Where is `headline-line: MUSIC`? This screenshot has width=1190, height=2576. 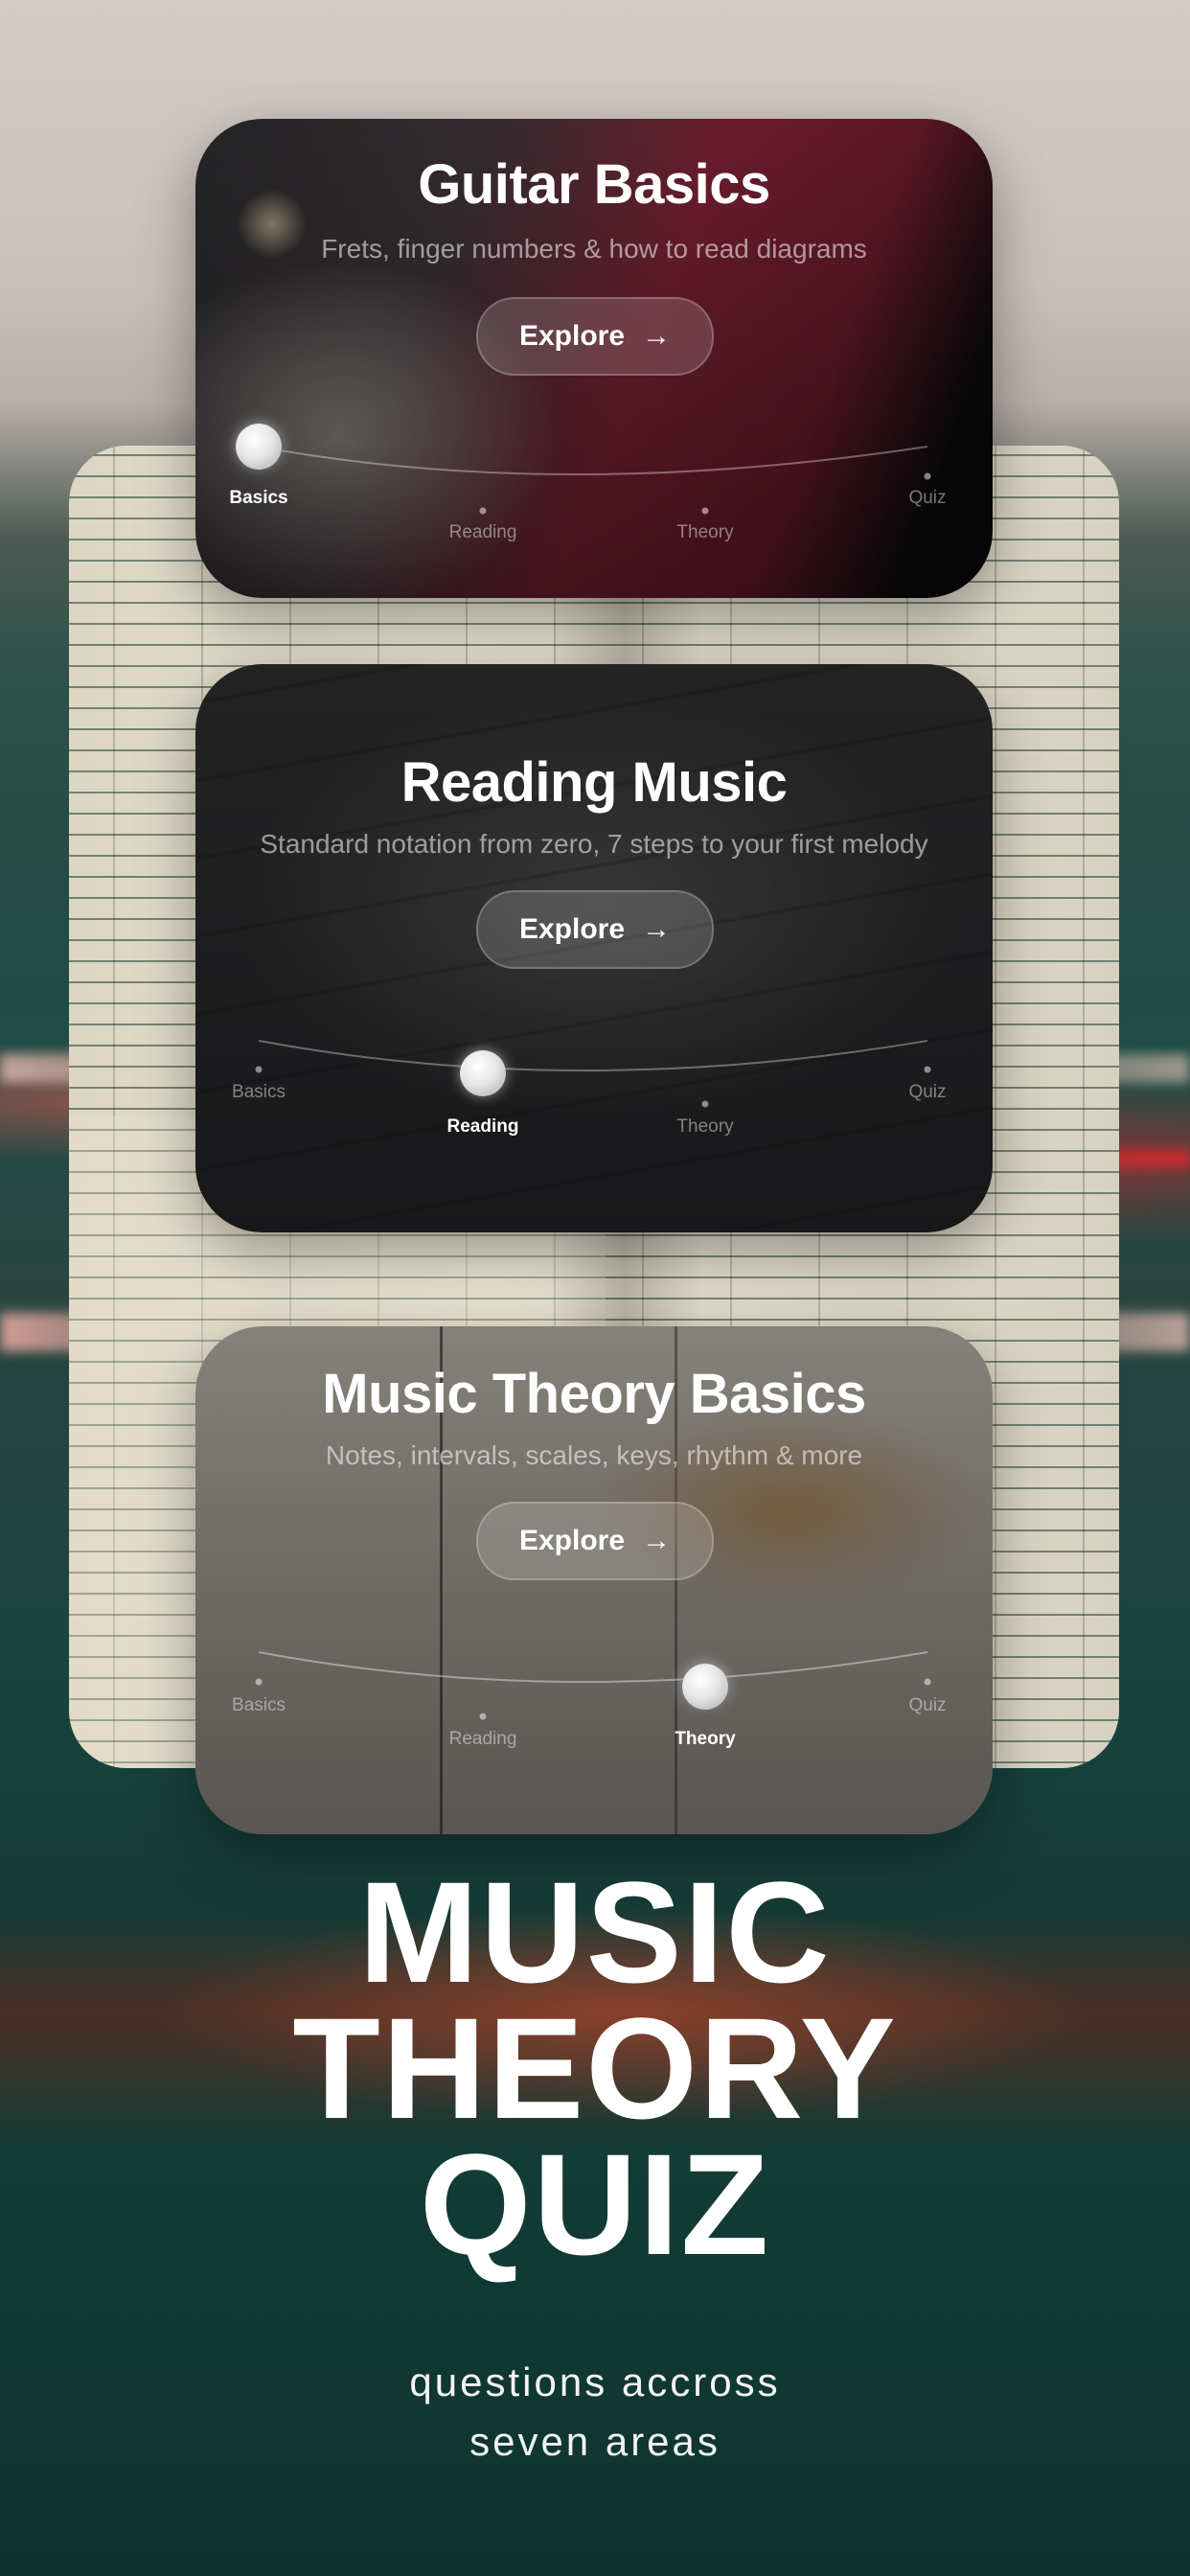
headline-line: MUSIC is located at coordinates (595, 1932).